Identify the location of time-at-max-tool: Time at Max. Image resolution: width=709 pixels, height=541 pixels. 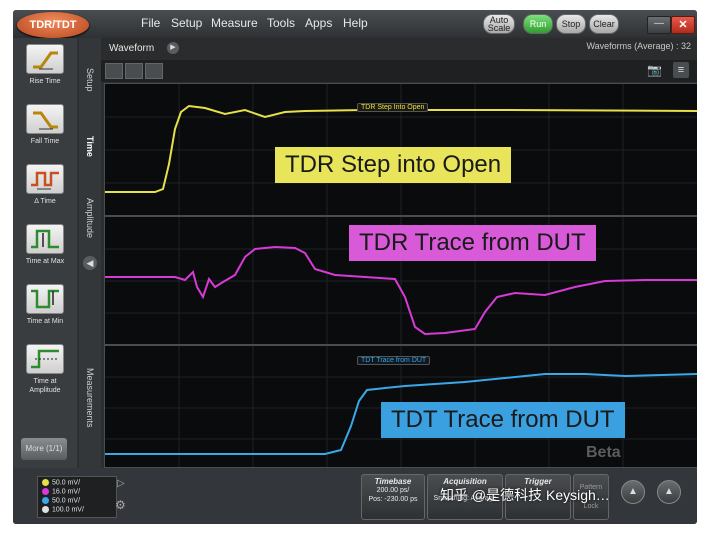
(45, 245).